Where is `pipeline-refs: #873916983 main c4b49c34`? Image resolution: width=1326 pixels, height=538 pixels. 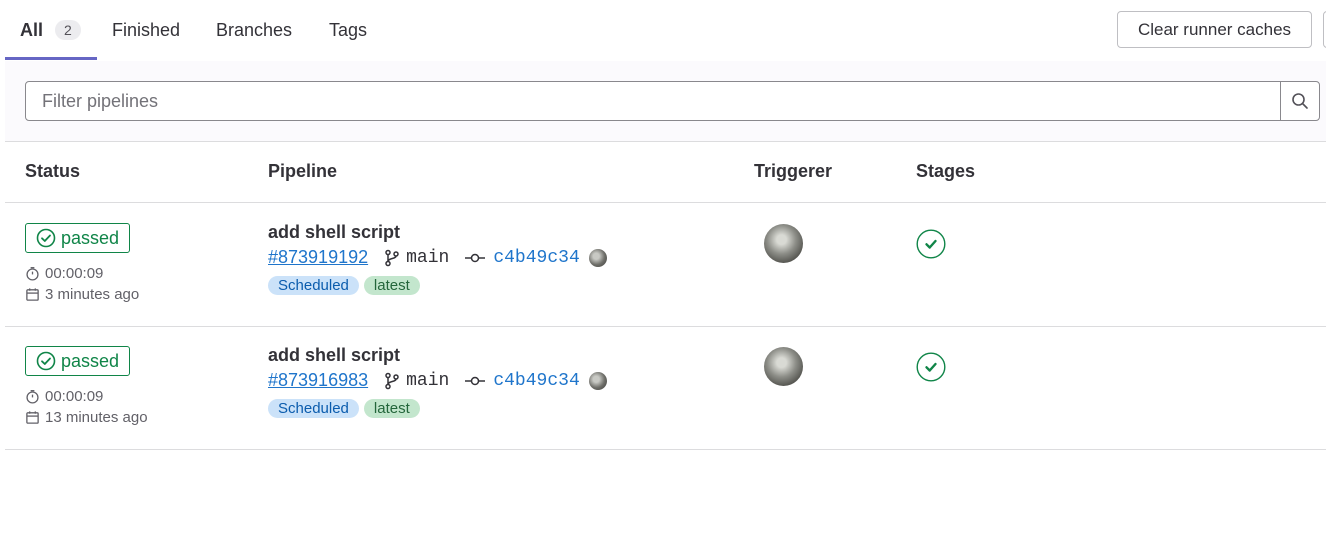 pipeline-refs: #873916983 main c4b49c34 is located at coordinates (437, 380).